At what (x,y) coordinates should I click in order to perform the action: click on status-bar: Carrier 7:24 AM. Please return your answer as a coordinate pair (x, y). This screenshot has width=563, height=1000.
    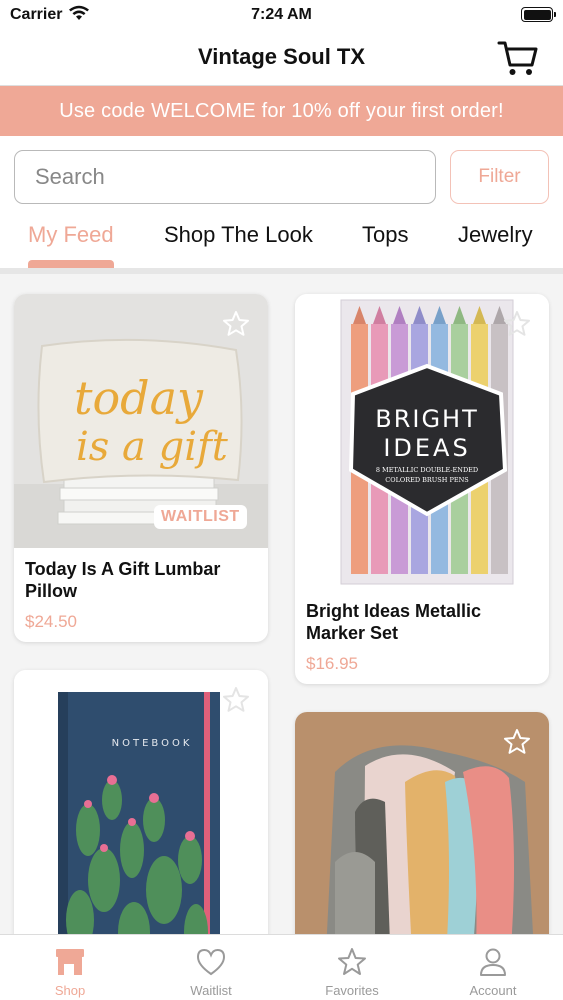
    Looking at the image, I should click on (281, 15).